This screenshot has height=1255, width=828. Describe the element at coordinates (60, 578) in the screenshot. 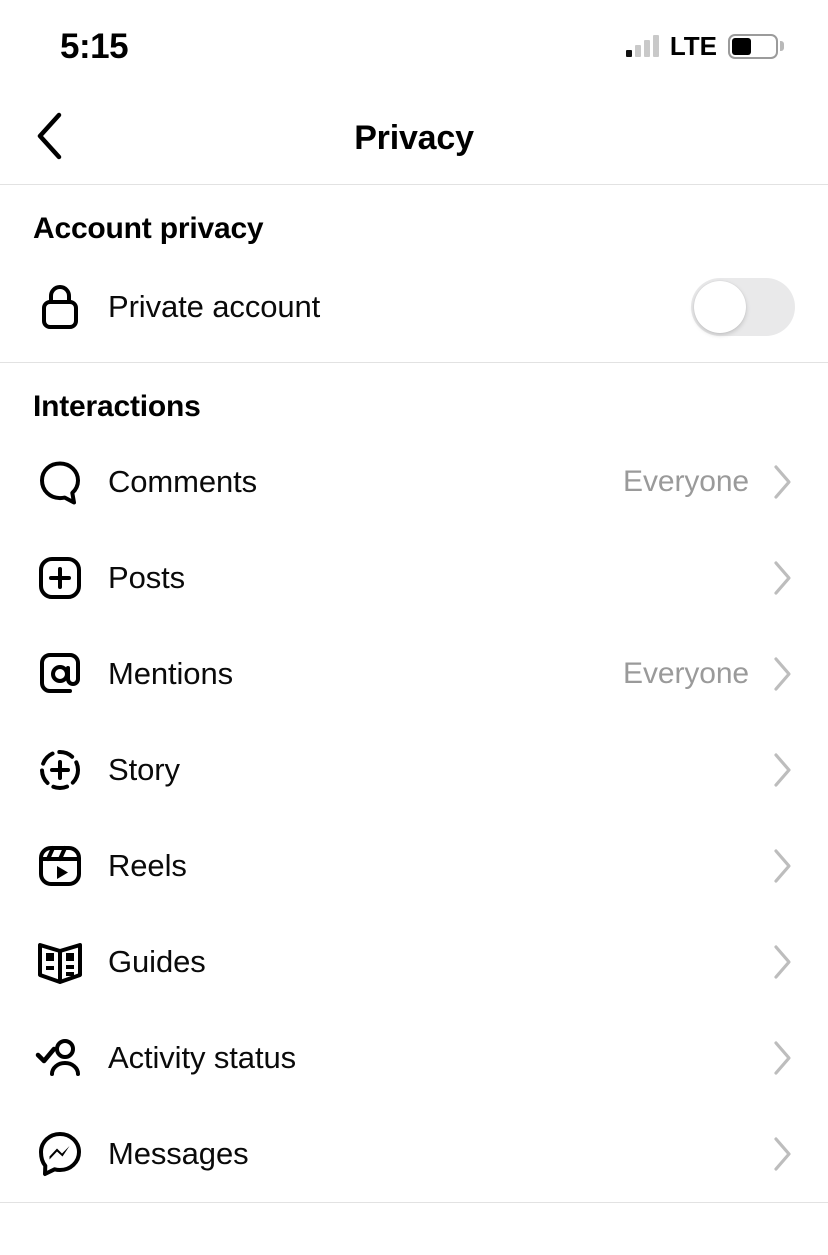

I see `posts-icon` at that location.